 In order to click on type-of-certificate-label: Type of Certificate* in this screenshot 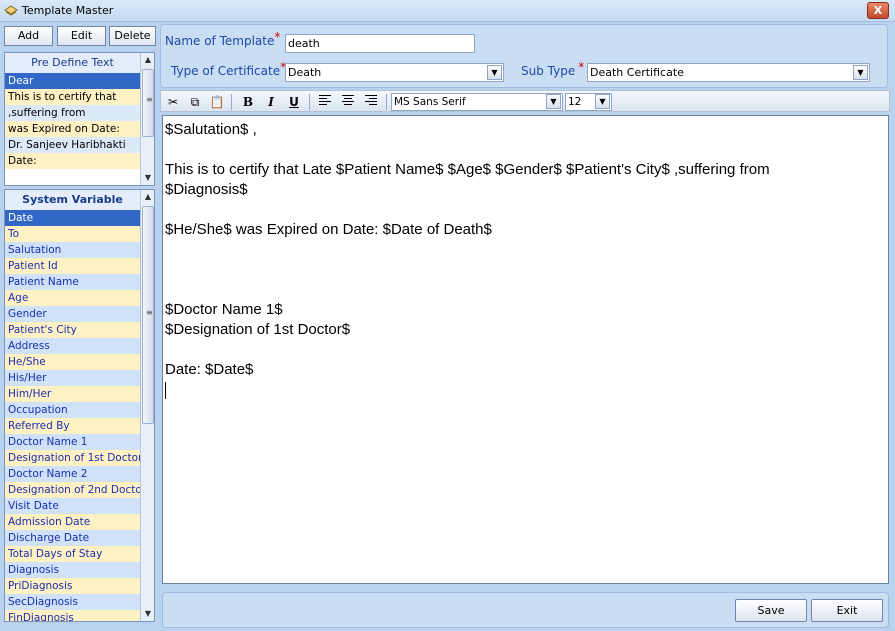, I will do `click(229, 69)`.